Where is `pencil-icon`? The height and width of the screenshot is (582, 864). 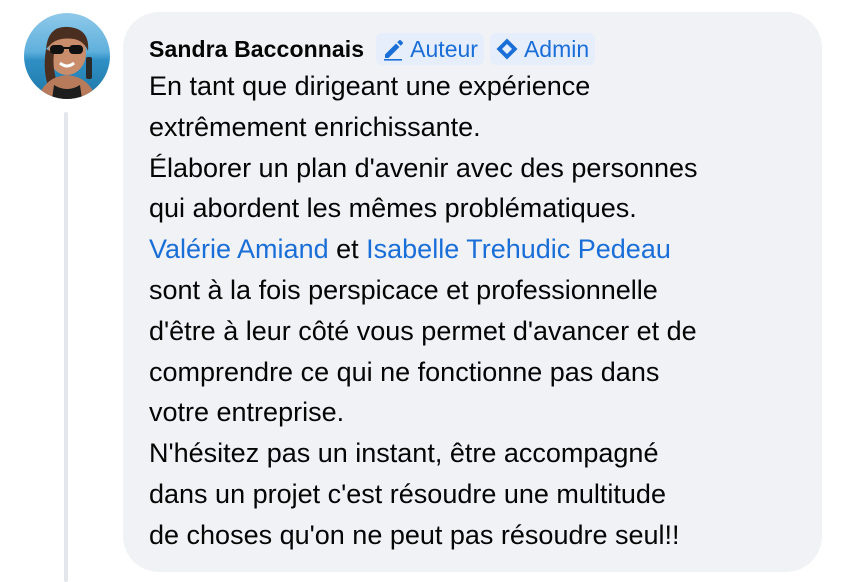
pencil-icon is located at coordinates (393, 49).